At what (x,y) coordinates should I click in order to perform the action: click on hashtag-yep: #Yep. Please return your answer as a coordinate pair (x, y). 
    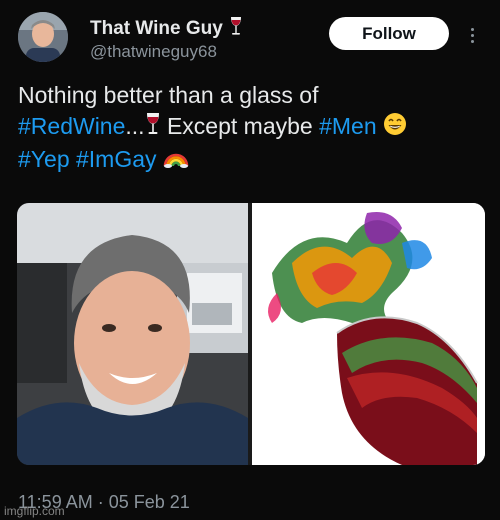
    Looking at the image, I should click on (44, 159).